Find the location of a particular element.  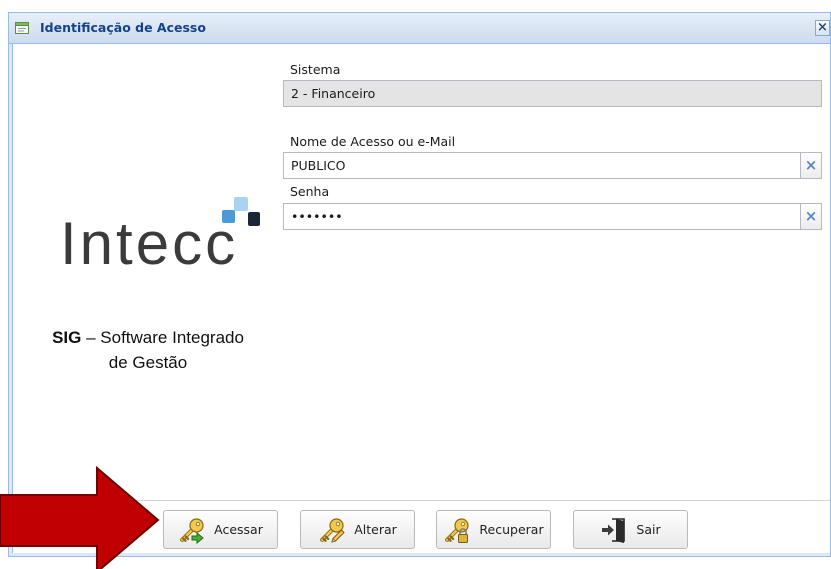

red-arrow-right-icon is located at coordinates (80, 517).